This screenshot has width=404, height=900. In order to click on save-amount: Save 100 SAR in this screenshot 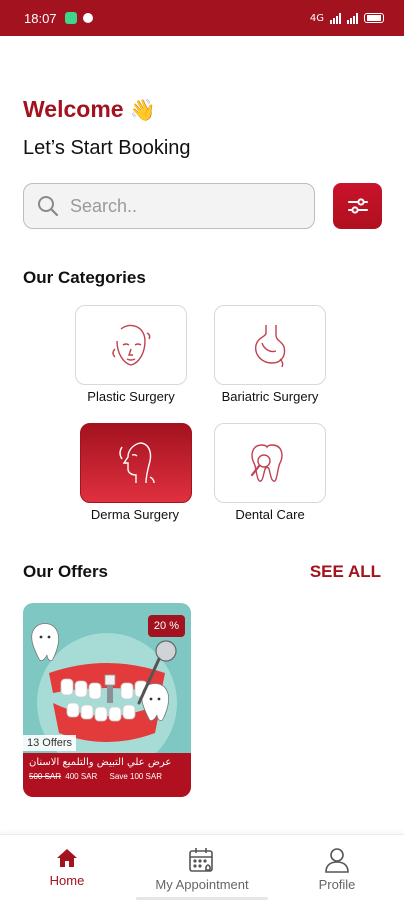, I will do `click(136, 776)`.